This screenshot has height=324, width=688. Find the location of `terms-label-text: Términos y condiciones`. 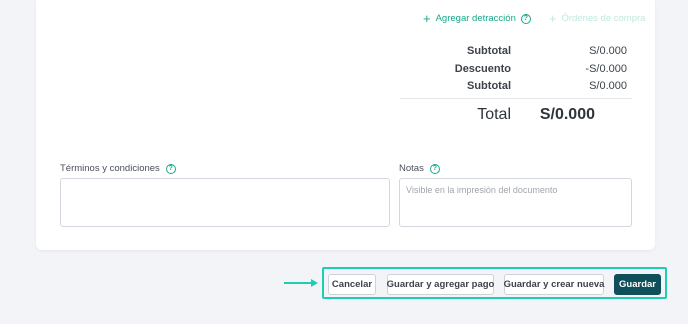

terms-label-text: Términos y condiciones is located at coordinates (110, 168).